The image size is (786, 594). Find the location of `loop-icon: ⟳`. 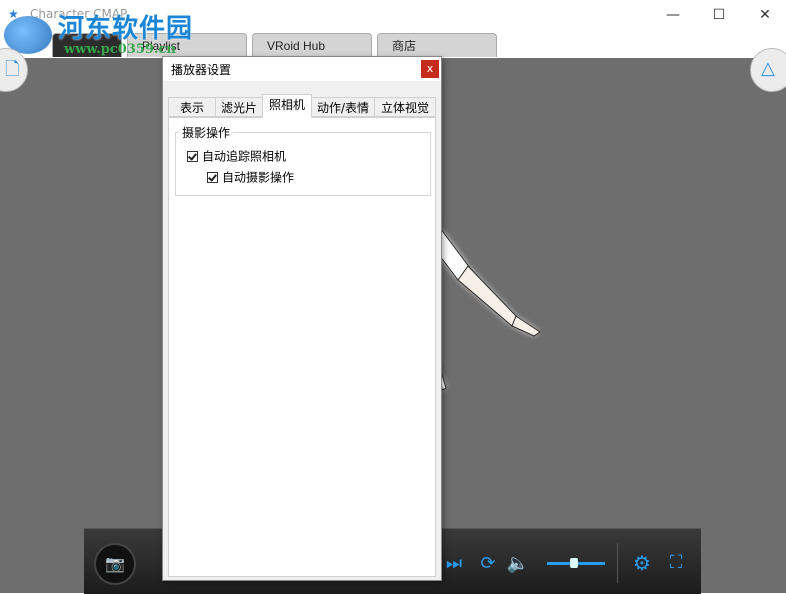

loop-icon: ⟳ is located at coordinates (488, 564).